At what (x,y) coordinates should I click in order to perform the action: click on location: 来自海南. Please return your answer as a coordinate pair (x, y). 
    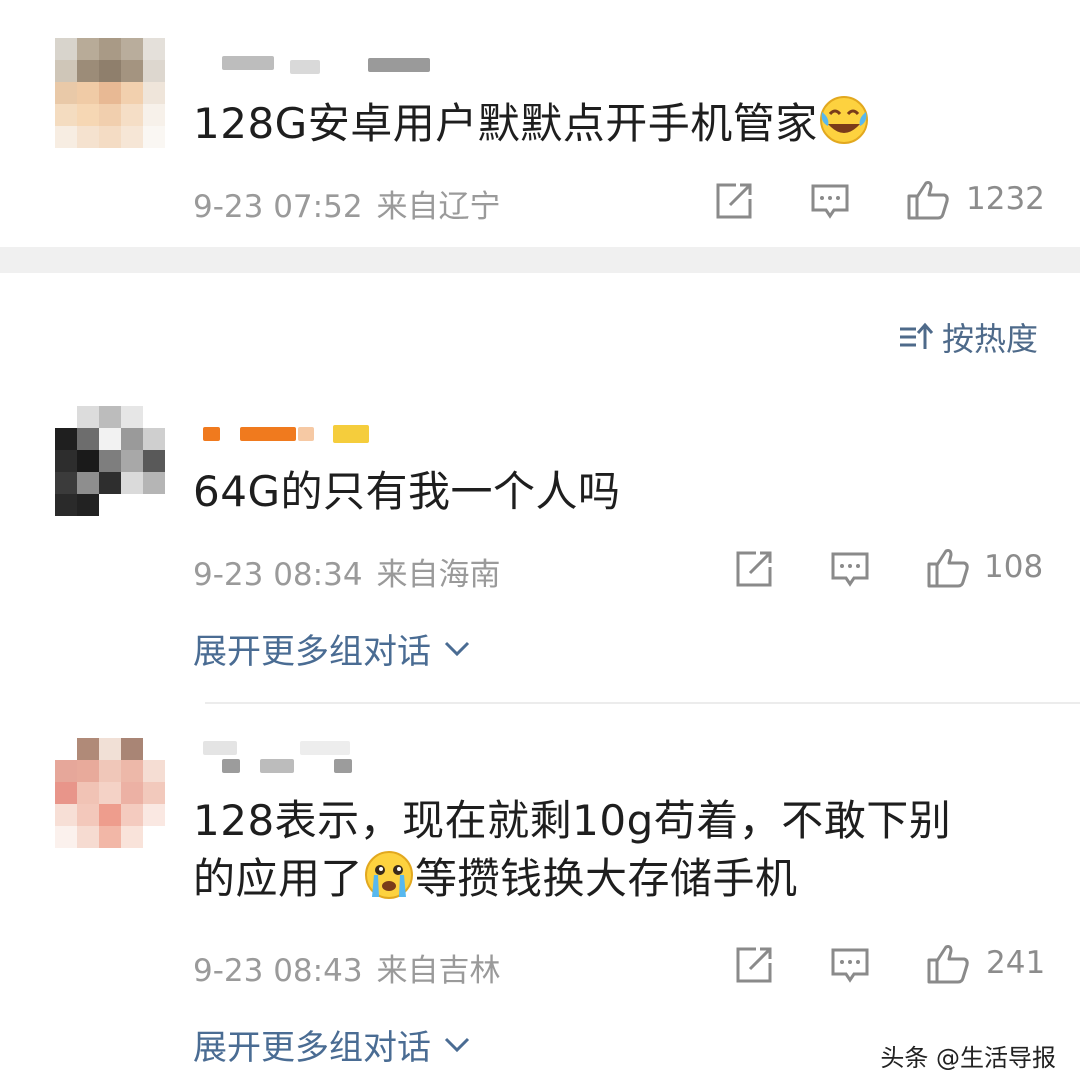
    Looking at the image, I should click on (438, 575).